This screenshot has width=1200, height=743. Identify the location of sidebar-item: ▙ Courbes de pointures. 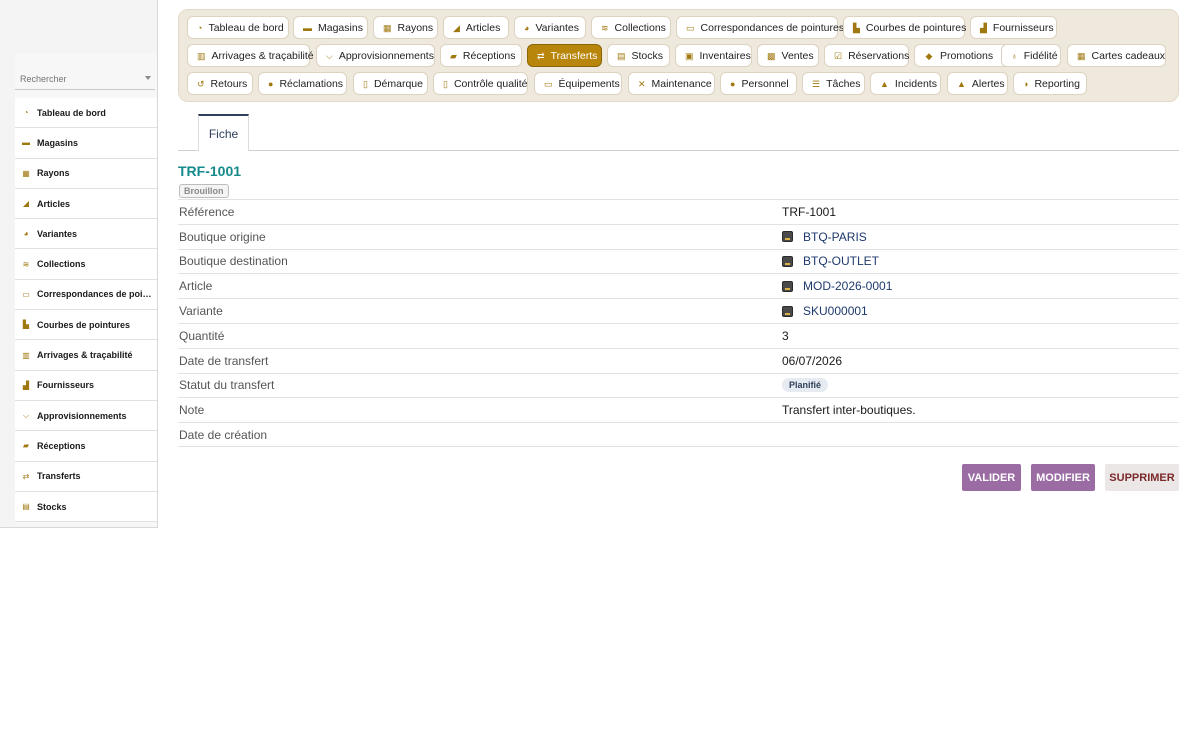
(86, 325).